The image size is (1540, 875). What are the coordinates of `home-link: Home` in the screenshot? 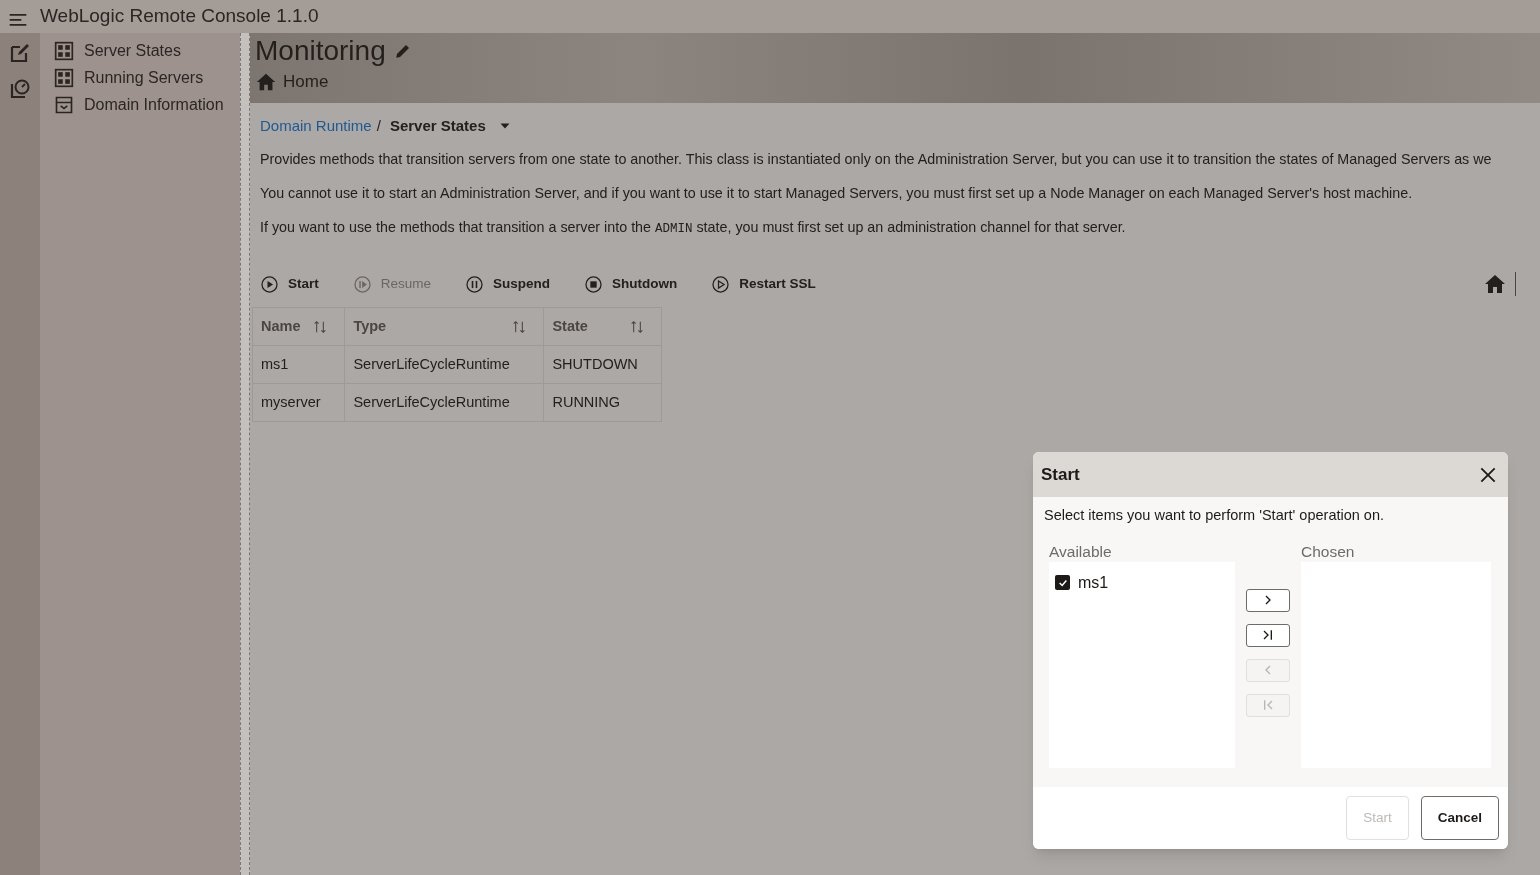 It's located at (895, 82).